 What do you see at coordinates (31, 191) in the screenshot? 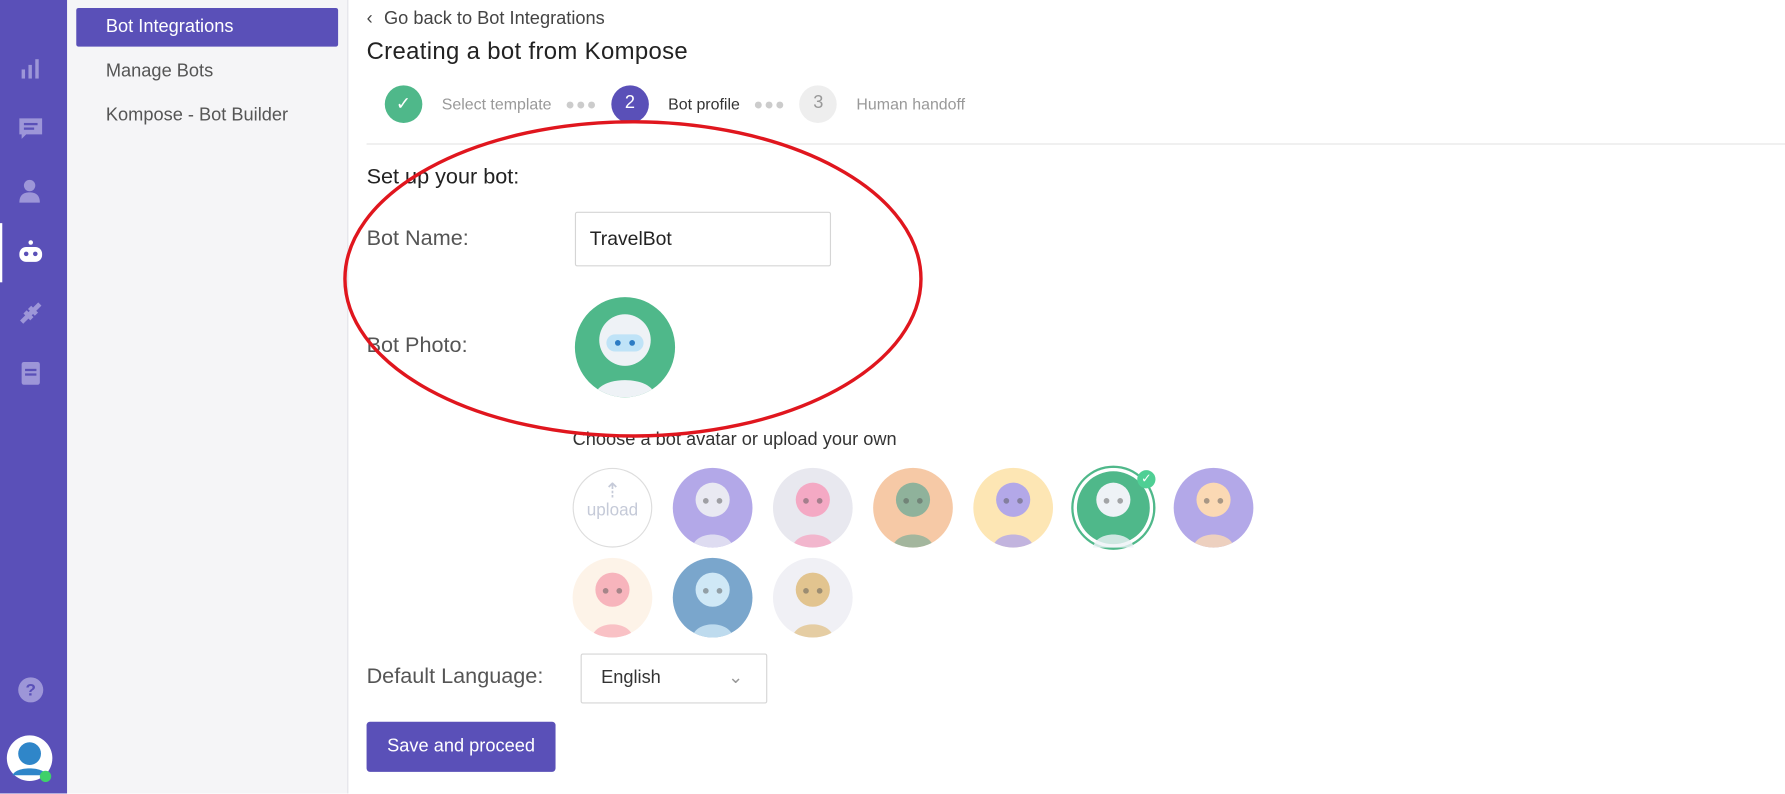
I see `users-icon` at bounding box center [31, 191].